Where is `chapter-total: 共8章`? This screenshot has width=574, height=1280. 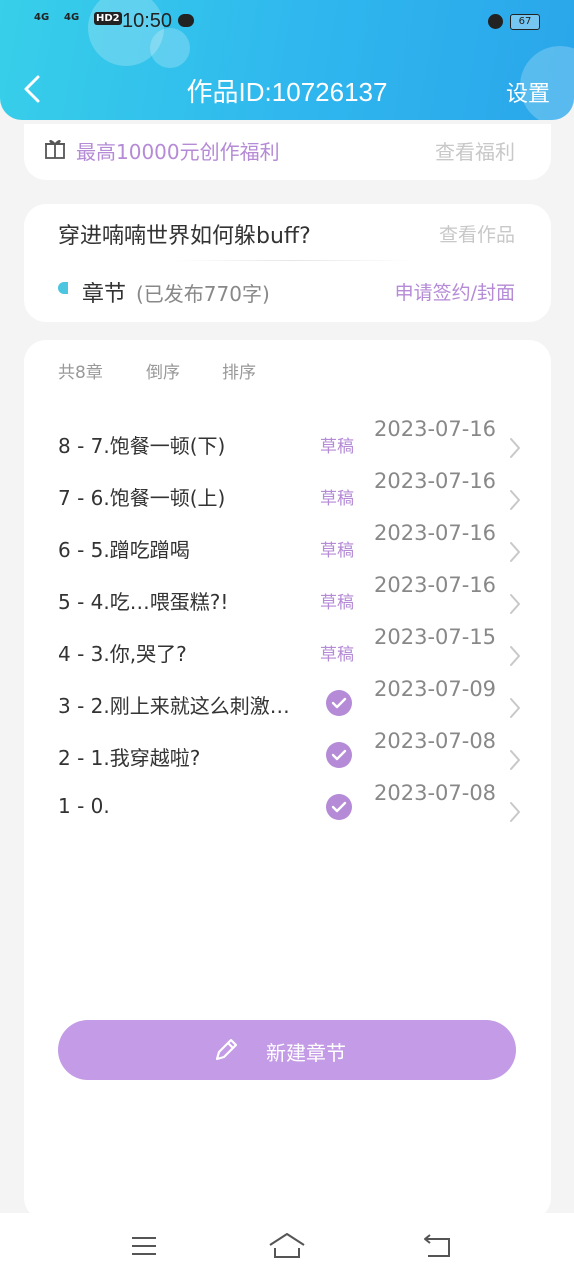 chapter-total: 共8章 is located at coordinates (80, 373).